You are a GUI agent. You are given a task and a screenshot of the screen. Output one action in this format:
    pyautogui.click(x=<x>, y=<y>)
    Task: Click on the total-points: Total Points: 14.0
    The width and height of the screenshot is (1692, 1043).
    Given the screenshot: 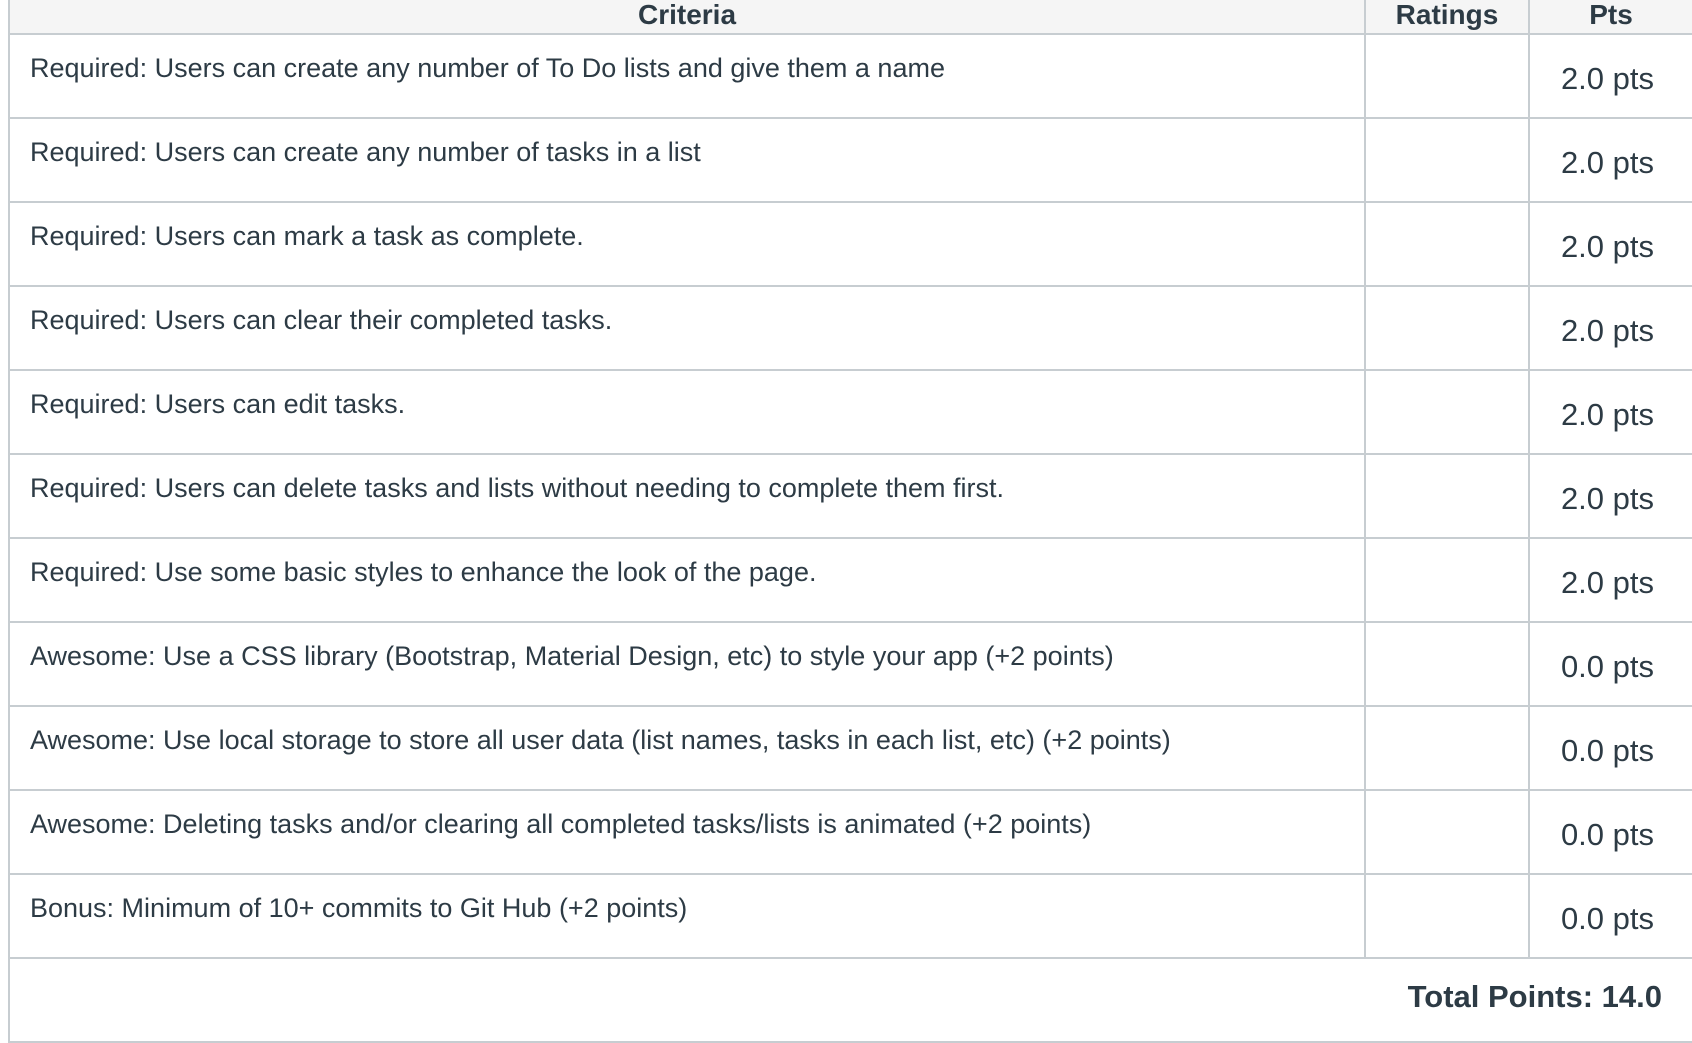 What is the action you would take?
    pyautogui.click(x=850, y=1000)
    